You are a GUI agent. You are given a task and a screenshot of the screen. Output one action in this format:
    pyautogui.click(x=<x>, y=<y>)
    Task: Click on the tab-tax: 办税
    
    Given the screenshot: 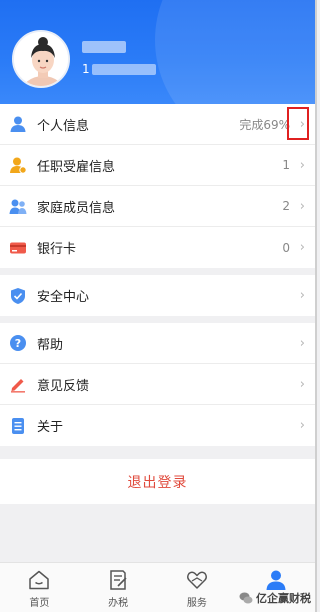 What is the action you would take?
    pyautogui.click(x=118, y=587)
    